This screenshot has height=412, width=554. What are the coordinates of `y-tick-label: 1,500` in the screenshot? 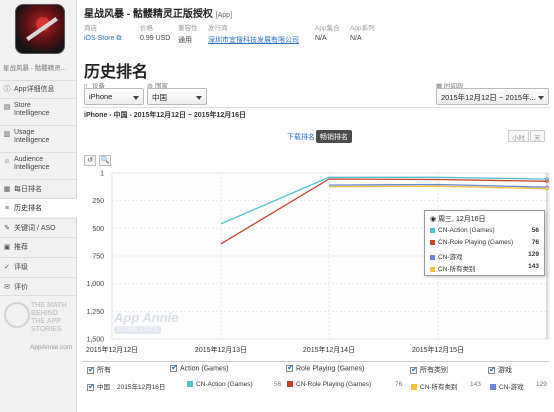 It's located at (95, 340).